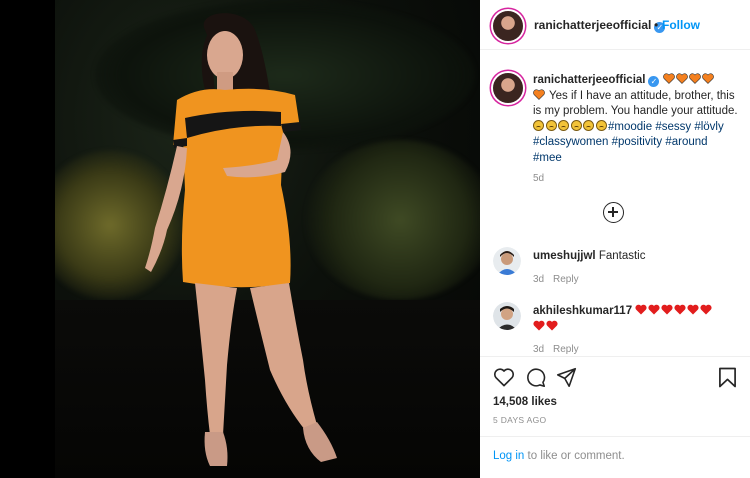 This screenshot has height=478, width=750. Describe the element at coordinates (508, 88) in the screenshot. I see `caption-author-avatar` at that location.